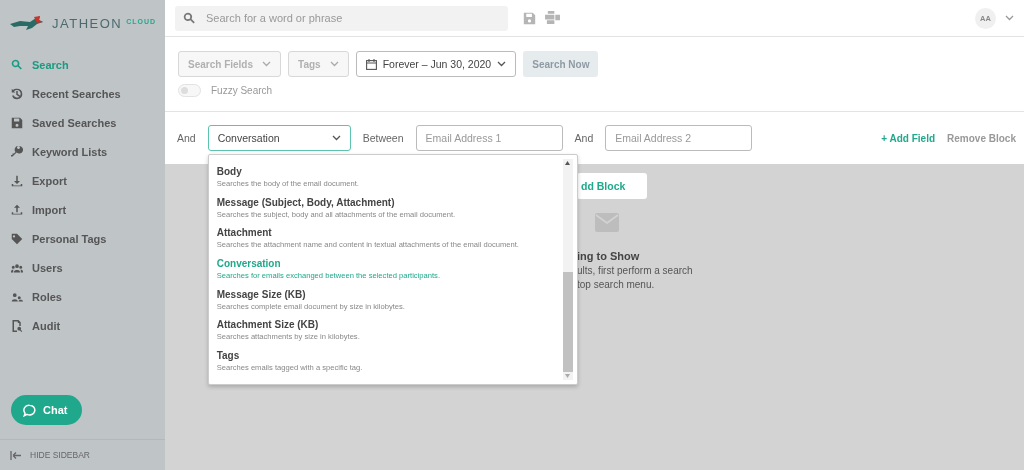  I want to click on email-field: Email Address 1, so click(489, 138).